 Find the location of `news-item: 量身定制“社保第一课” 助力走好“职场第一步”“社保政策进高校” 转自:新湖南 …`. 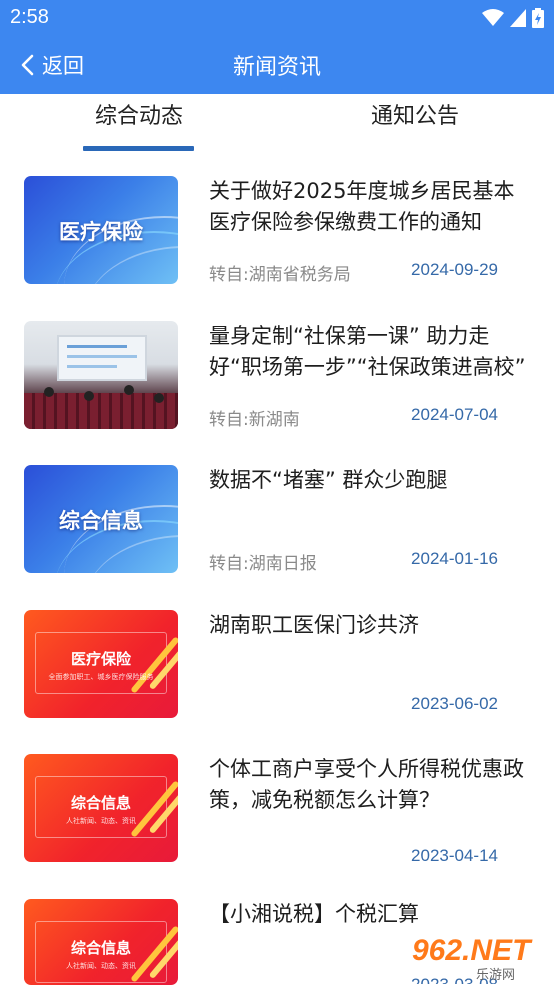

news-item: 量身定制“社保第一课” 助力走好“职场第一步”“社保政策进高校” 转自:新湖南 … is located at coordinates (277, 364).